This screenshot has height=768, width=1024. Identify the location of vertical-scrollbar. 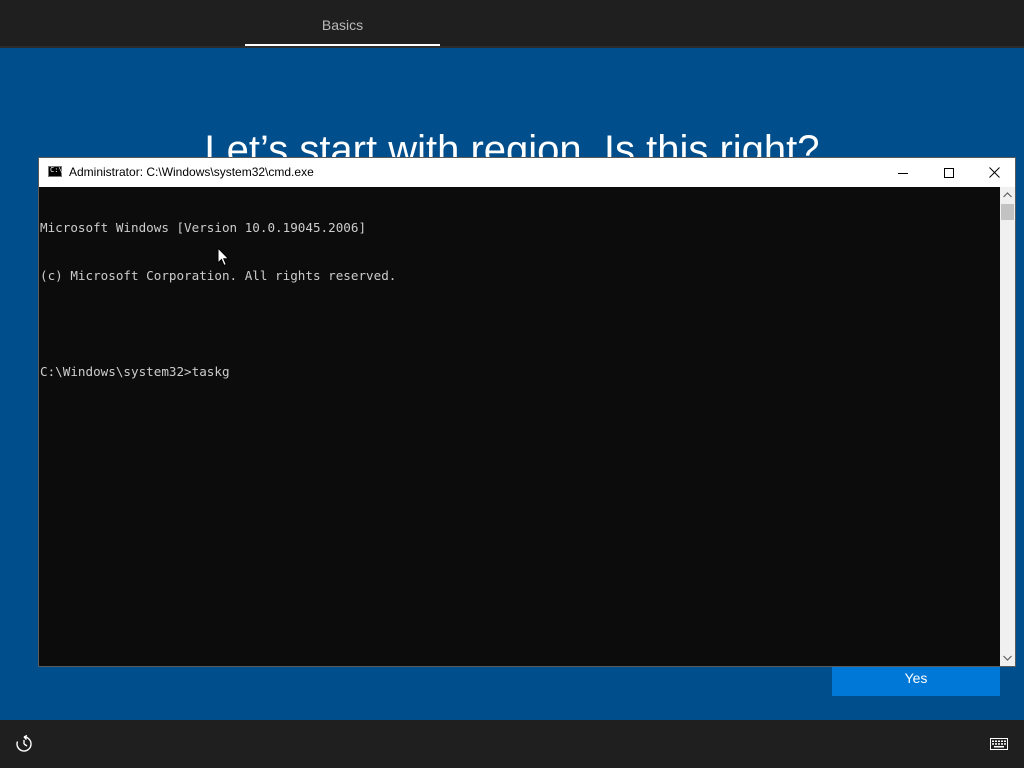
(1007, 426).